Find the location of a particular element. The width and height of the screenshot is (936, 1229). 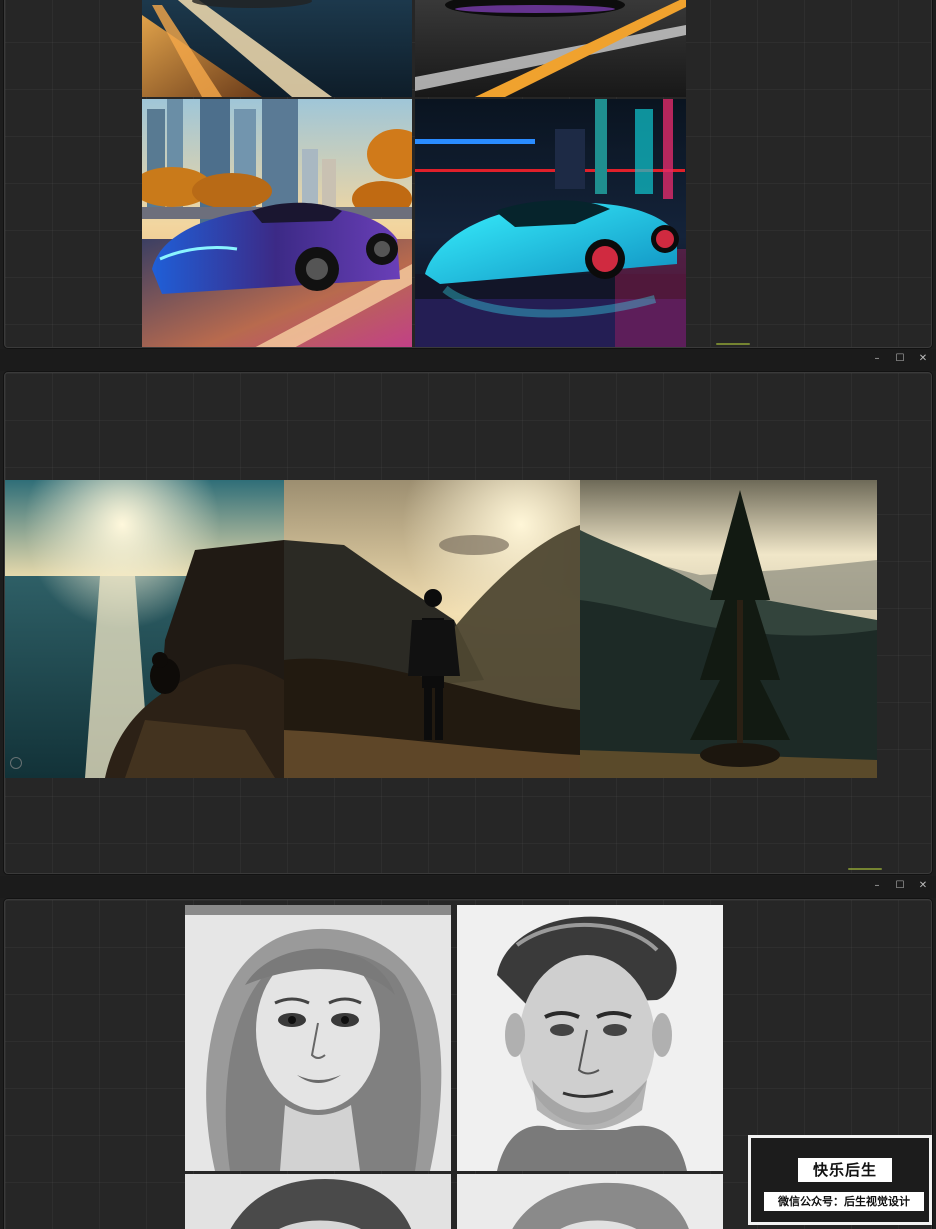

watermark-badge: 快乐后生 微信公众号：后生视觉设计 is located at coordinates (840, 1180).